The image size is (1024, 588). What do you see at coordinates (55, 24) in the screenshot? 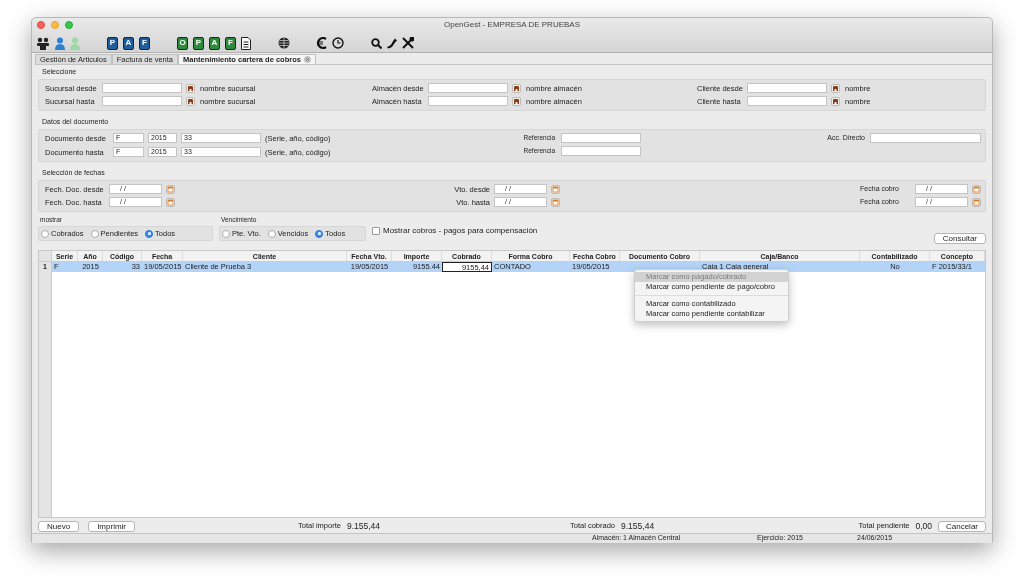
I see `minimize-button` at bounding box center [55, 24].